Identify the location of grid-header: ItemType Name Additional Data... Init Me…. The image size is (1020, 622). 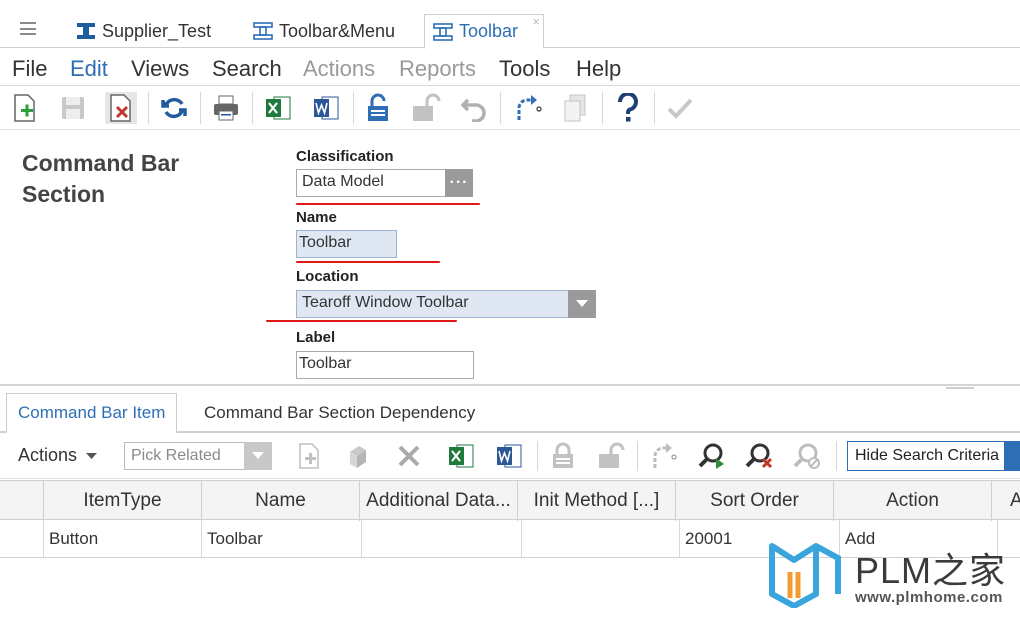
(510, 500).